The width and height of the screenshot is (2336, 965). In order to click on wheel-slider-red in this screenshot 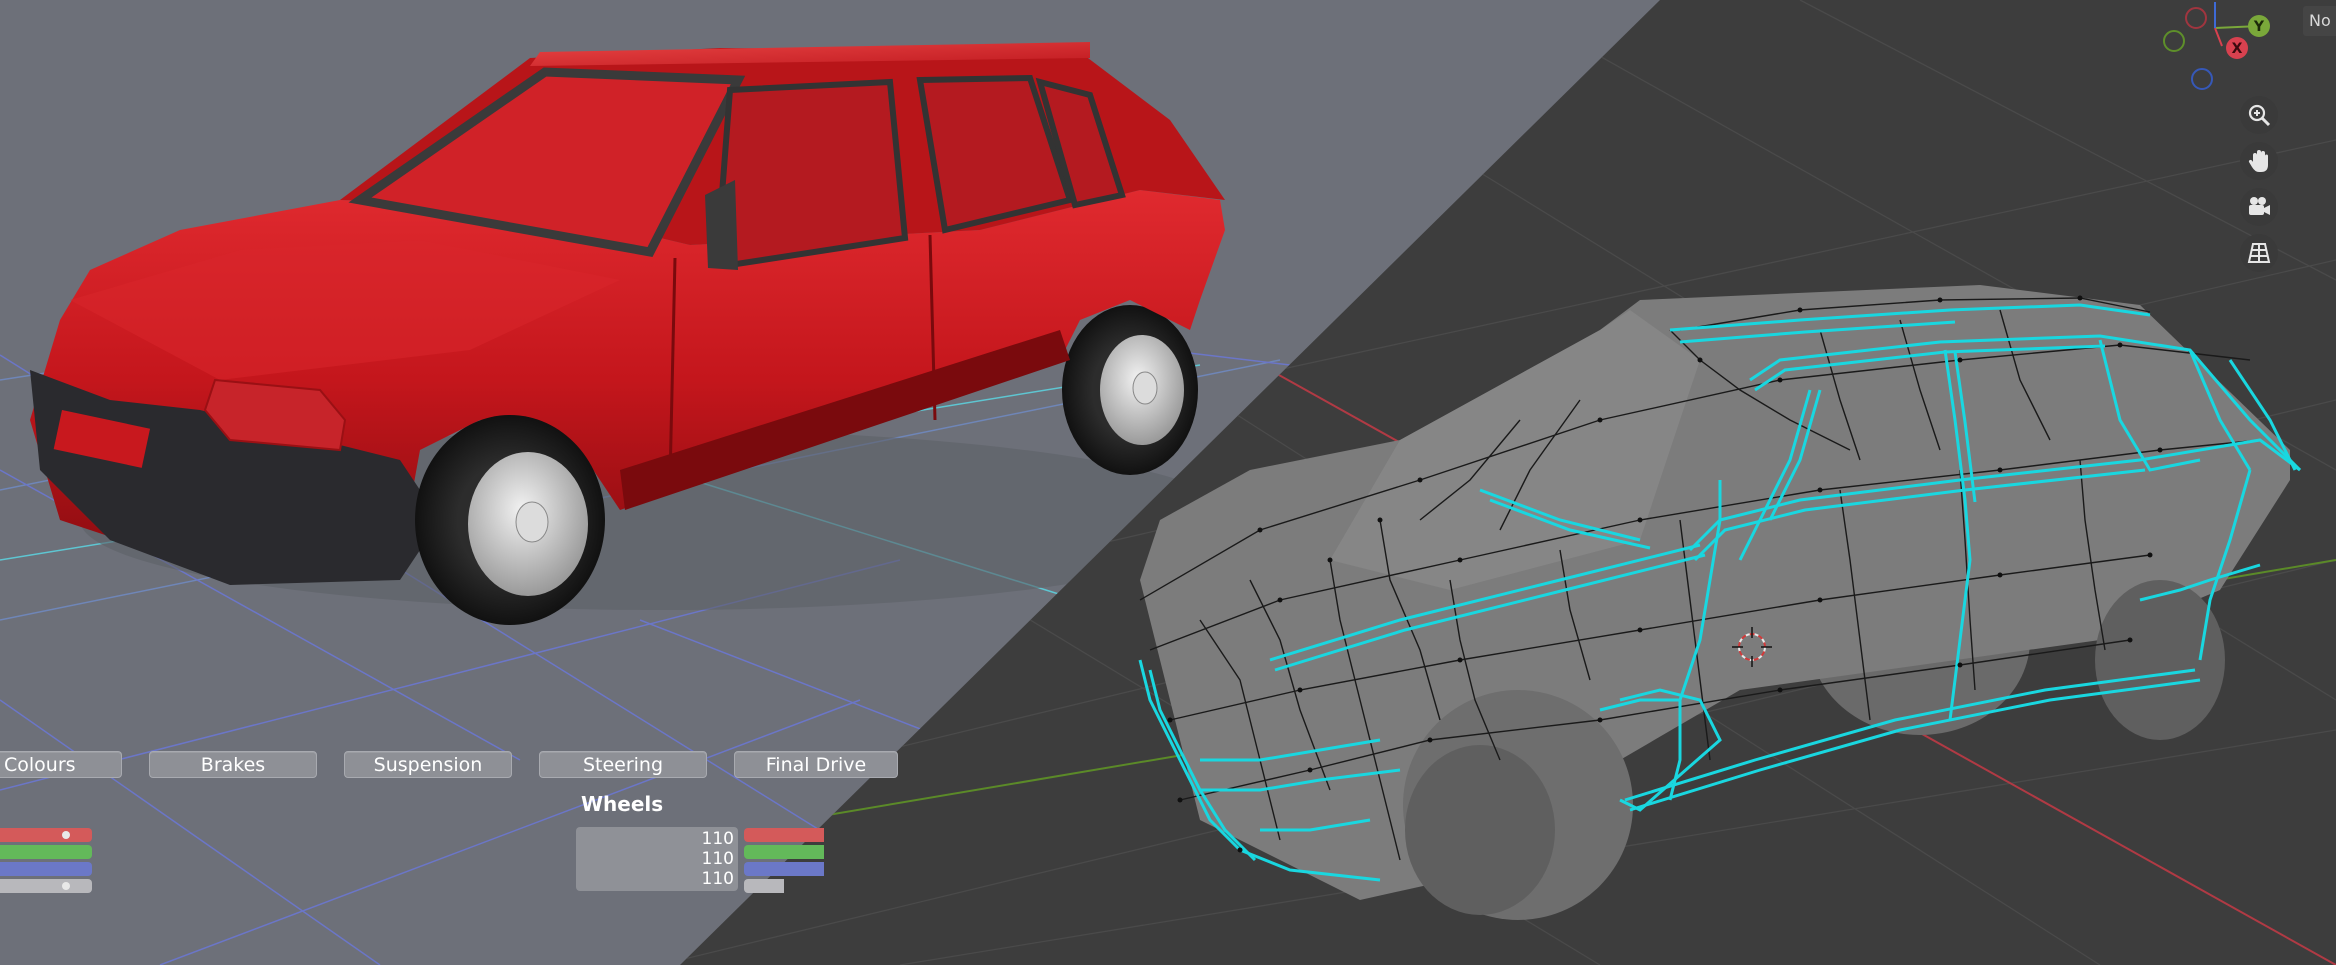, I will do `click(784, 835)`.